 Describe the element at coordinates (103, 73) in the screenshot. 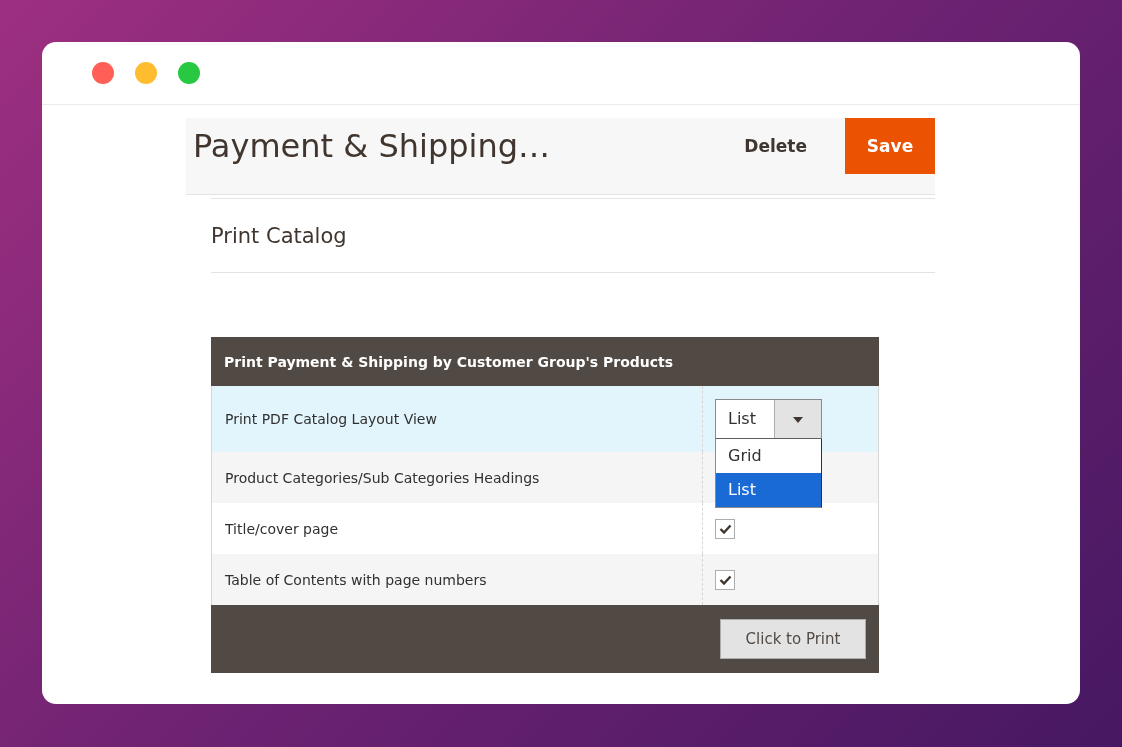

I see `window-close-icon` at that location.